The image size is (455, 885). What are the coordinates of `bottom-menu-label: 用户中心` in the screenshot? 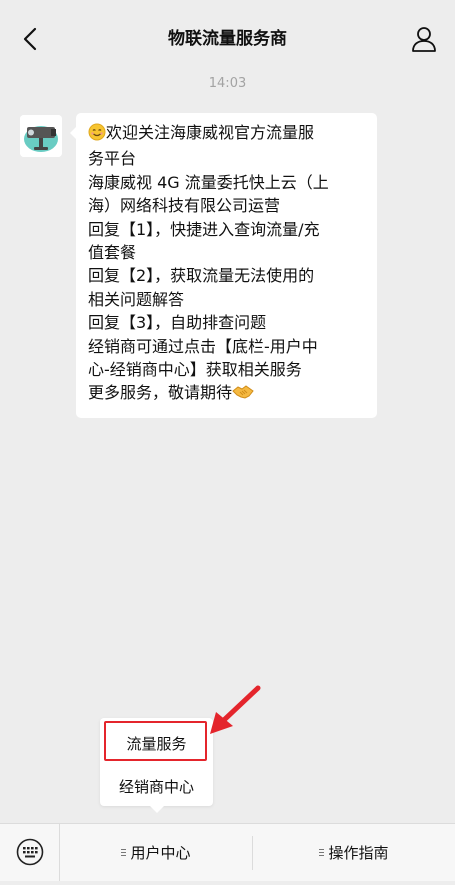 It's located at (160, 853).